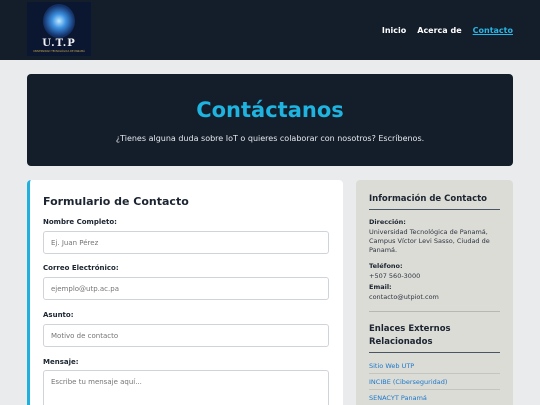 This screenshot has width=540, height=405. I want to click on nav-contacto: Contacto, so click(493, 30).